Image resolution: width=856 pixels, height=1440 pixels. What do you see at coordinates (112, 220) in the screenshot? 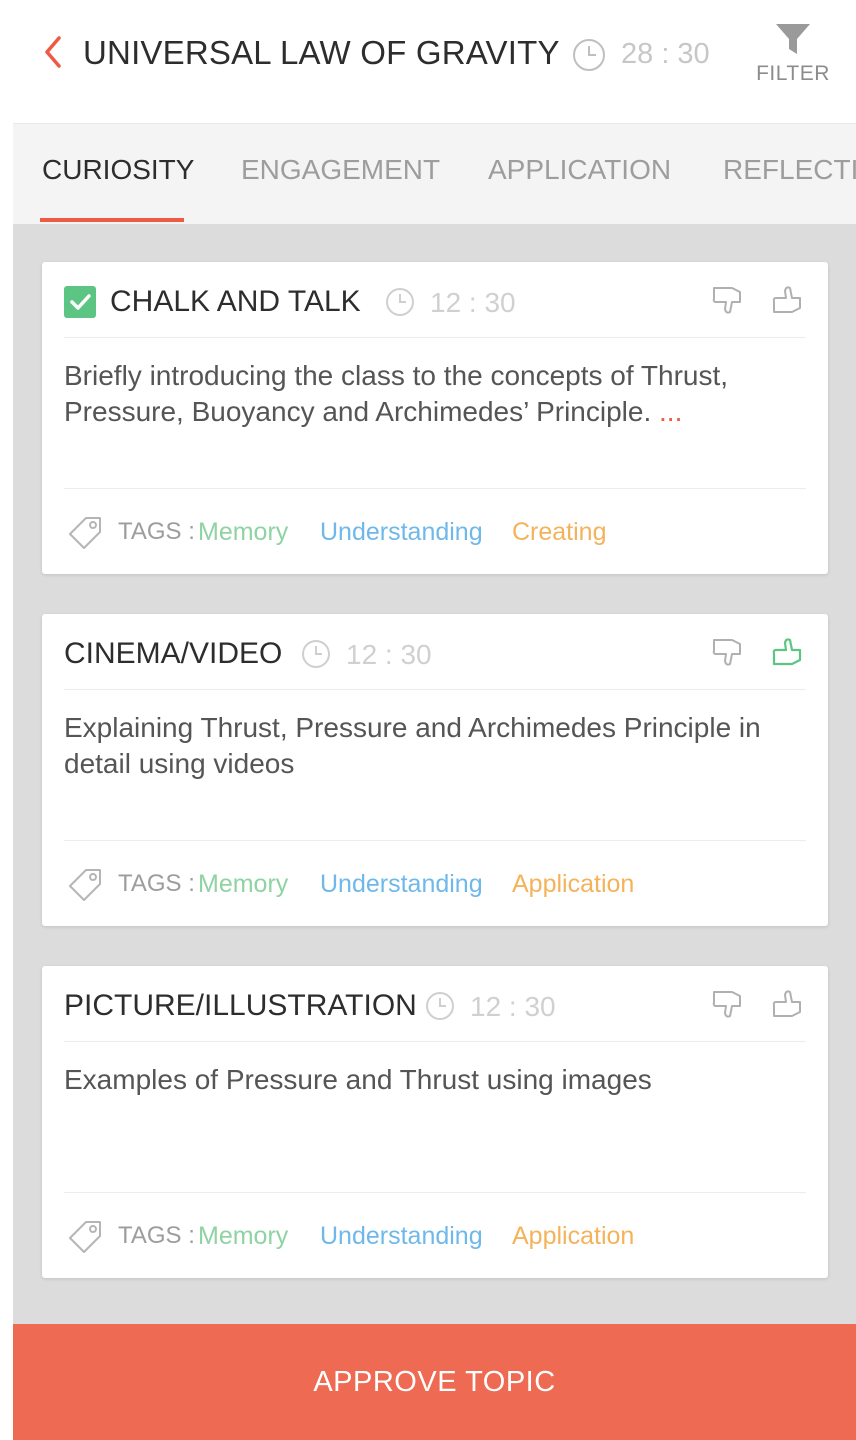
I see `active-tab-indicator` at bounding box center [112, 220].